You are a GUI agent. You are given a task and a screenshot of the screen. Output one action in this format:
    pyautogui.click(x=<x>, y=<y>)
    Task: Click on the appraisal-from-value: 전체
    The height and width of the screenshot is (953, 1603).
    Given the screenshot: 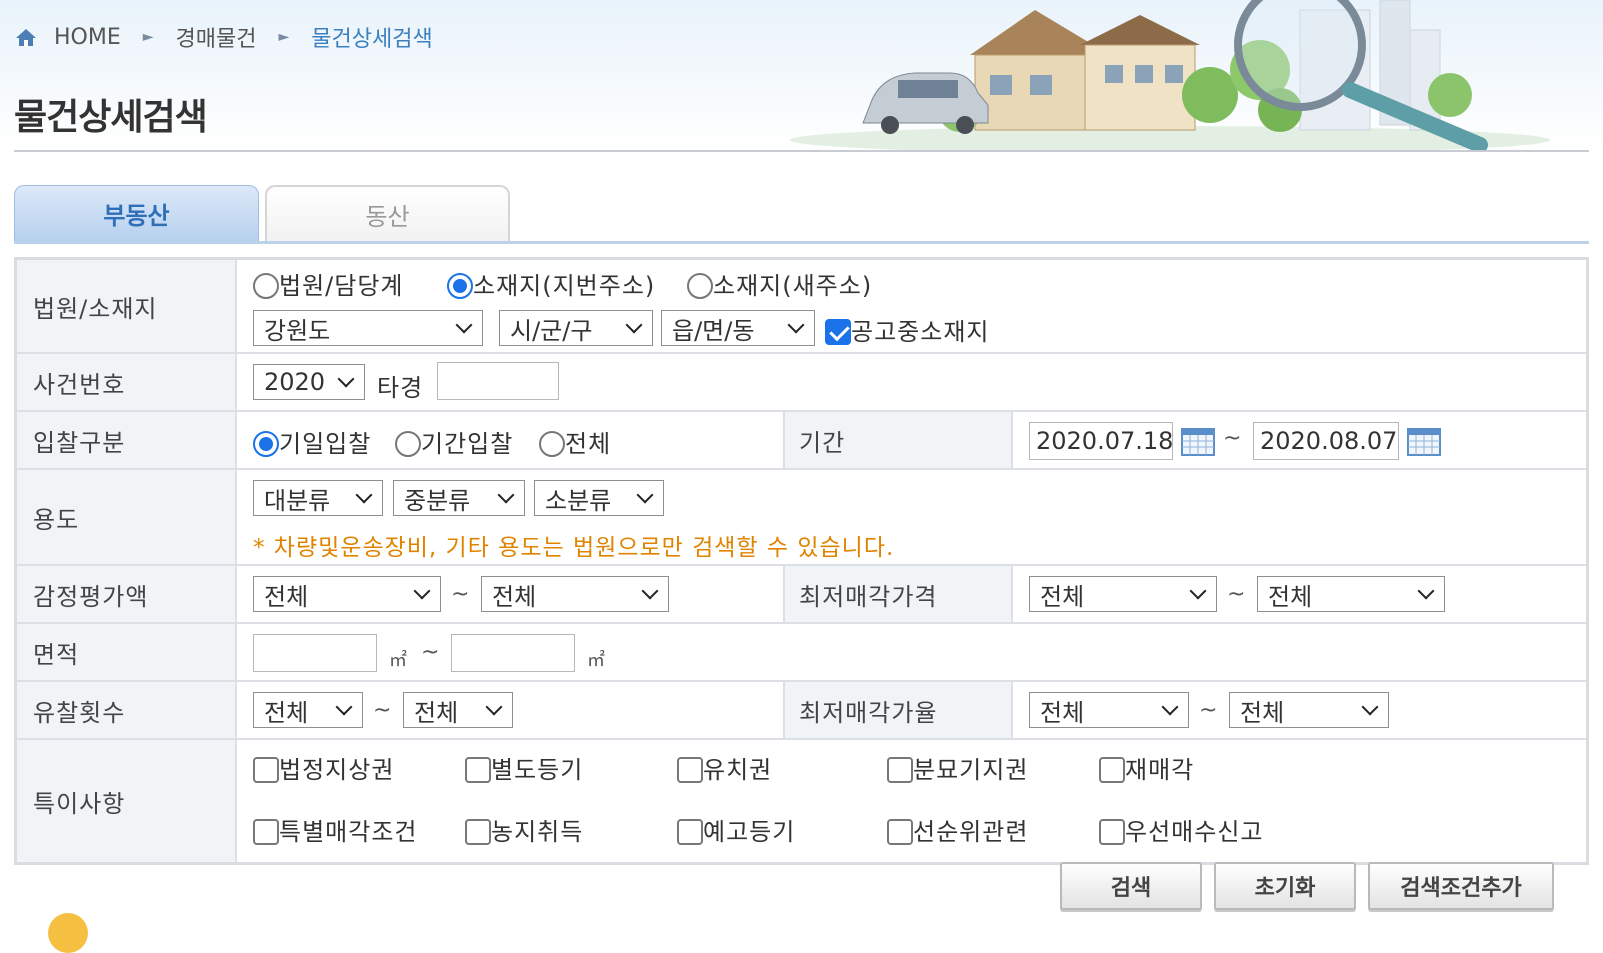 What is the action you would take?
    pyautogui.click(x=286, y=596)
    